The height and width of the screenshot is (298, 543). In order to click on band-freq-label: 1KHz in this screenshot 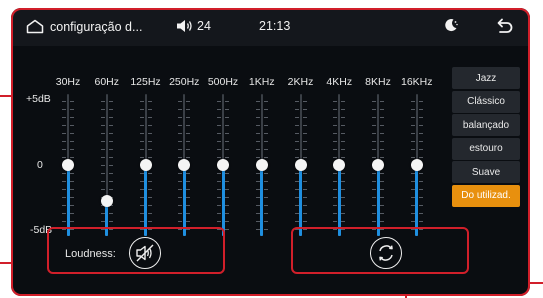, I will do `click(261, 82)`.